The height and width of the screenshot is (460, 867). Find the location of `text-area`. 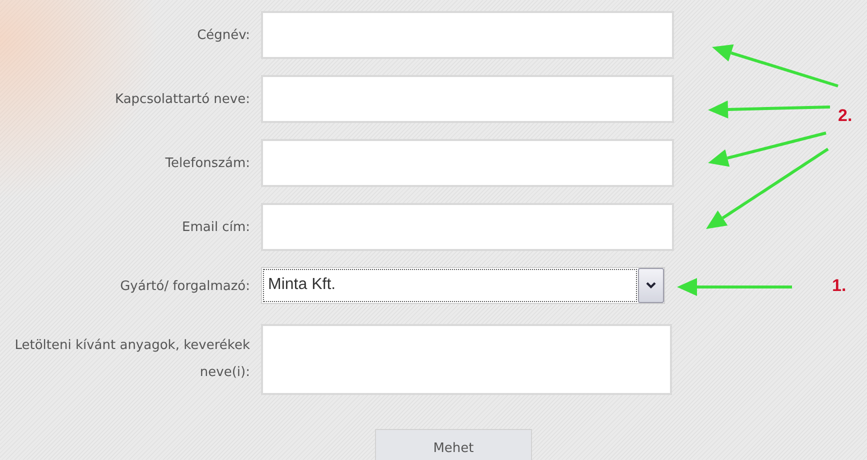

text-area is located at coordinates (466, 359).